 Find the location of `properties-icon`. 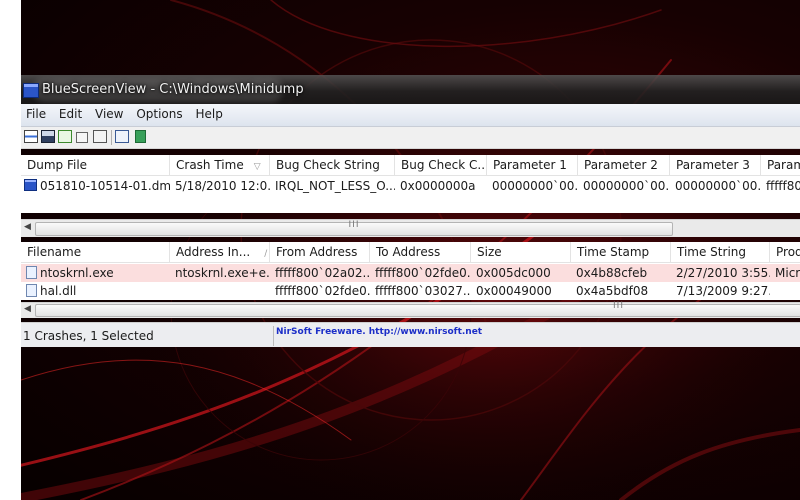

properties-icon is located at coordinates (31, 136).